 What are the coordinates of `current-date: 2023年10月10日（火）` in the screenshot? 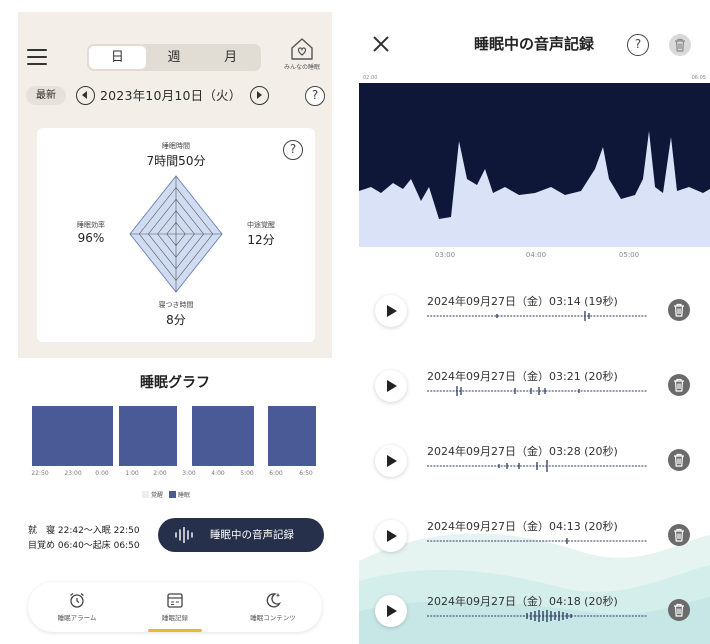 It's located at (171, 95).